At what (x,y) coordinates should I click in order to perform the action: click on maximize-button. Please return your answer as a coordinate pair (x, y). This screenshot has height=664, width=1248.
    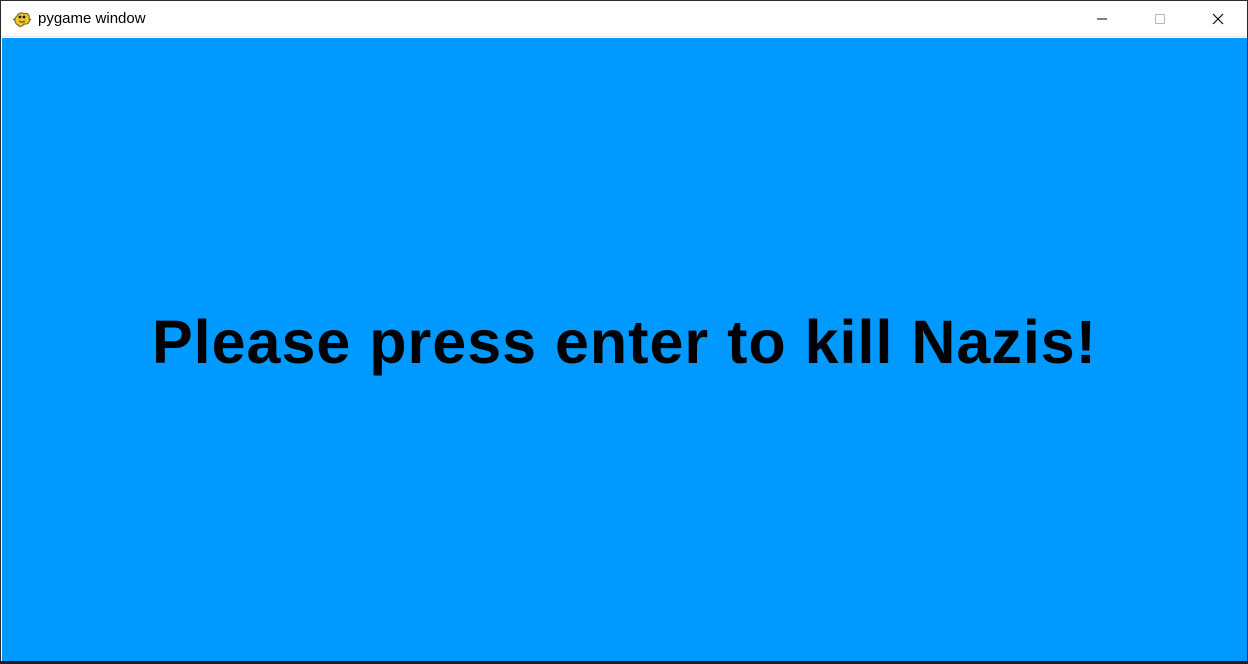
    Looking at the image, I should click on (1160, 19).